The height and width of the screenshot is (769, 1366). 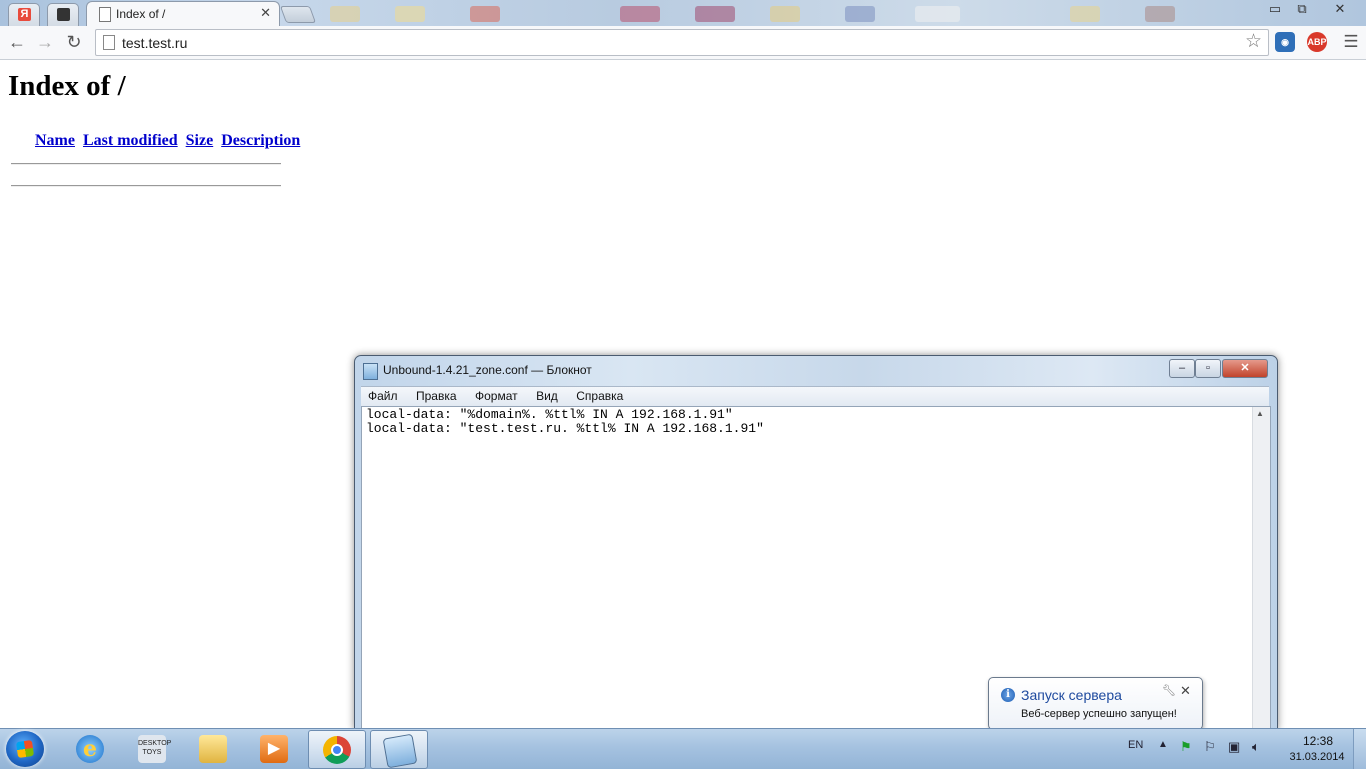 What do you see at coordinates (1256, 747) in the screenshot?
I see `volume-icon: 🔈︎` at bounding box center [1256, 747].